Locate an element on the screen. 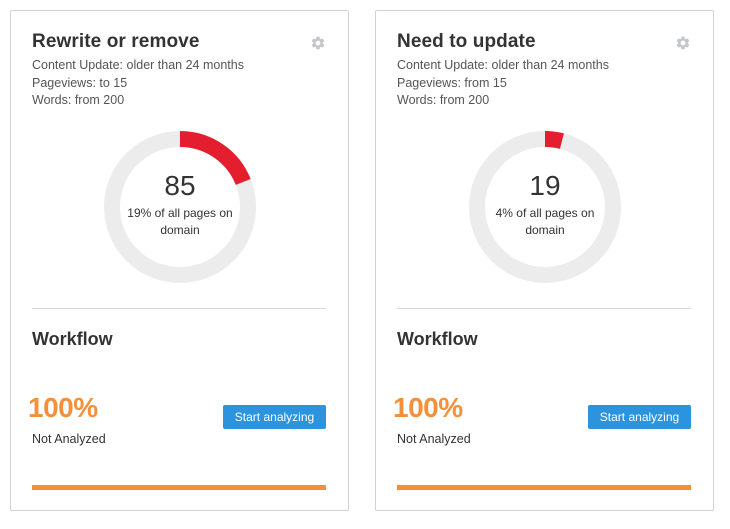 Image resolution: width=730 pixels, height=529 pixels. criteria-pageviews: Pageviews: to 15 is located at coordinates (80, 82).